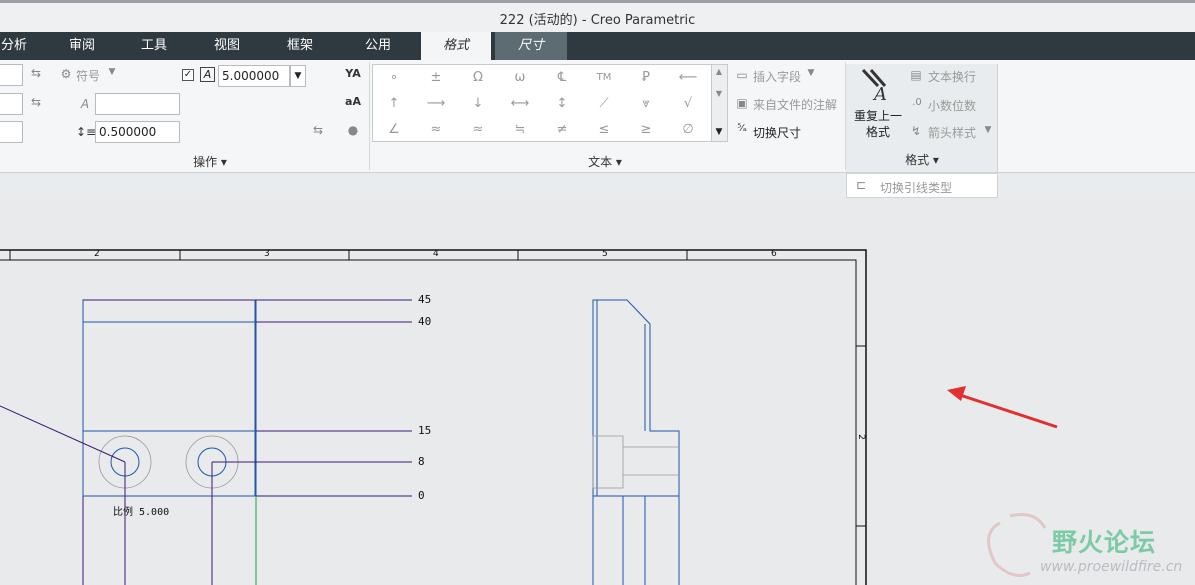 The height and width of the screenshot is (585, 1195). What do you see at coordinates (378, 46) in the screenshot?
I see `tab-public: 公用` at bounding box center [378, 46].